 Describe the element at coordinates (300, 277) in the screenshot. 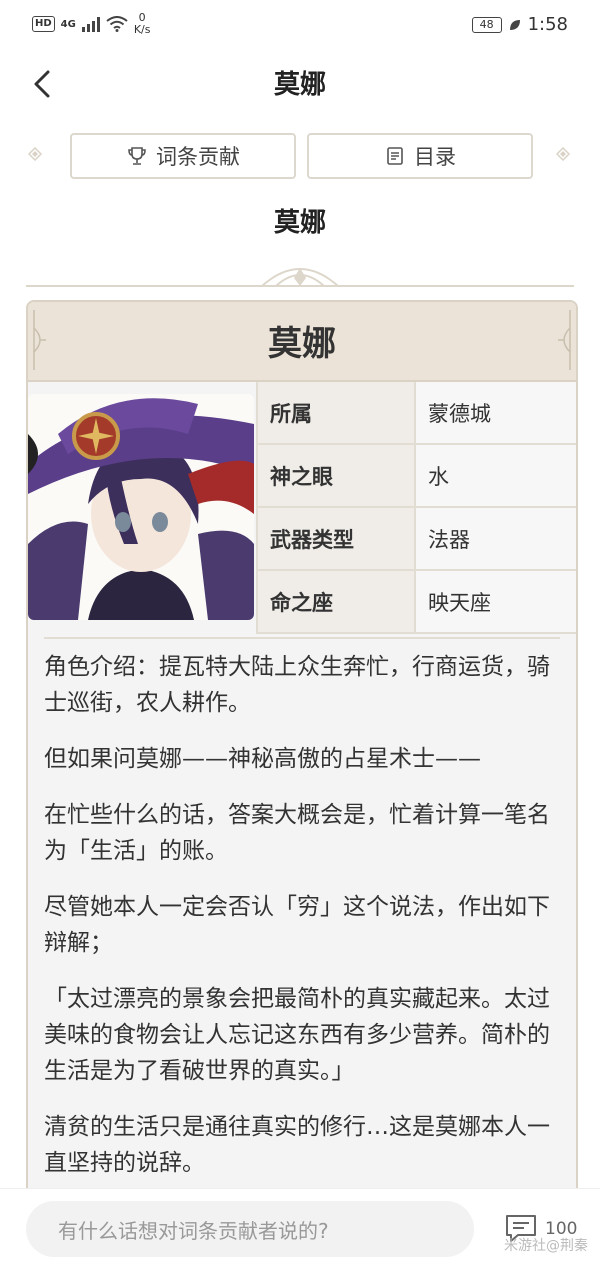

I see `ornament-divider` at that location.